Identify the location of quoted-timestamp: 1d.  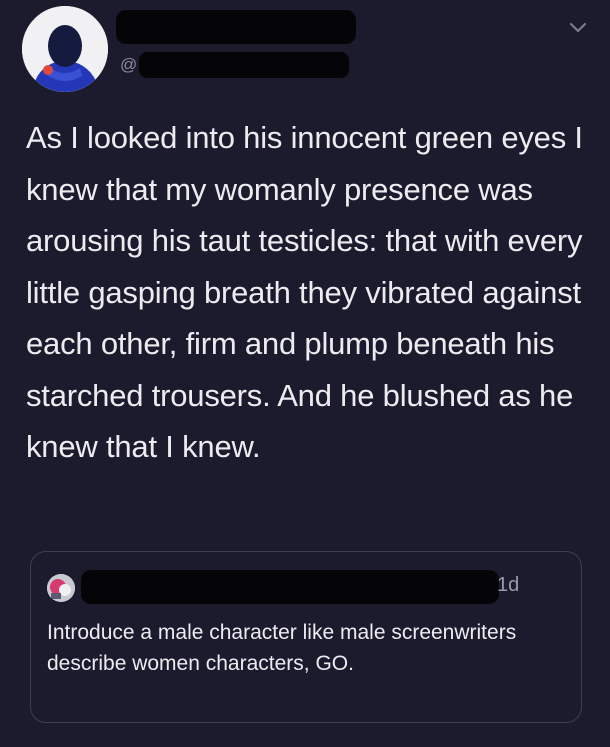
(508, 585).